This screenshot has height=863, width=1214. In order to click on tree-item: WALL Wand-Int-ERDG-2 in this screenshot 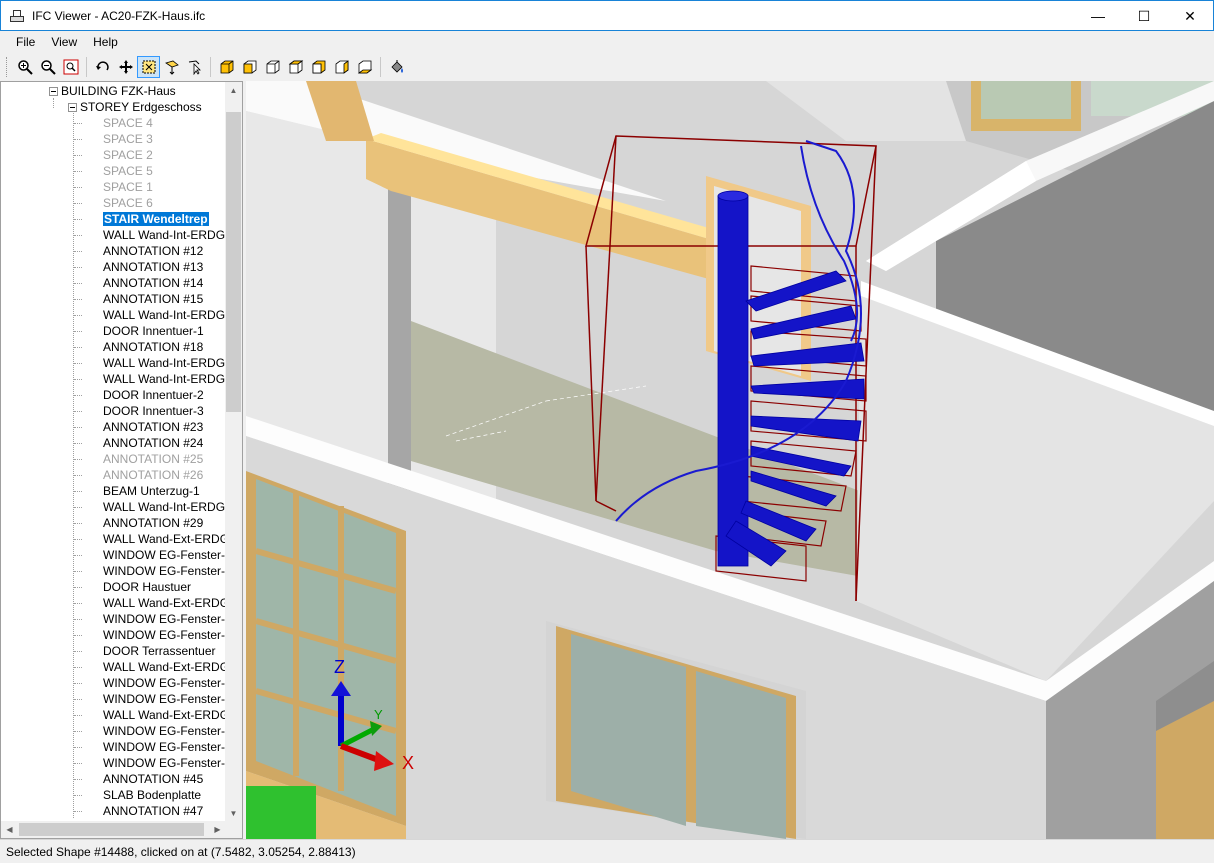, I will do `click(164, 315)`.